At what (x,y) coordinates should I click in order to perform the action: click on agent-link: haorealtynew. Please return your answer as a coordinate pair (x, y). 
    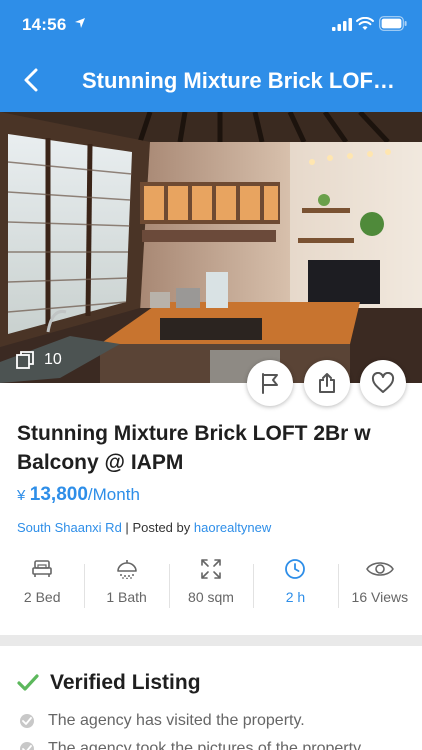
    Looking at the image, I should click on (232, 527).